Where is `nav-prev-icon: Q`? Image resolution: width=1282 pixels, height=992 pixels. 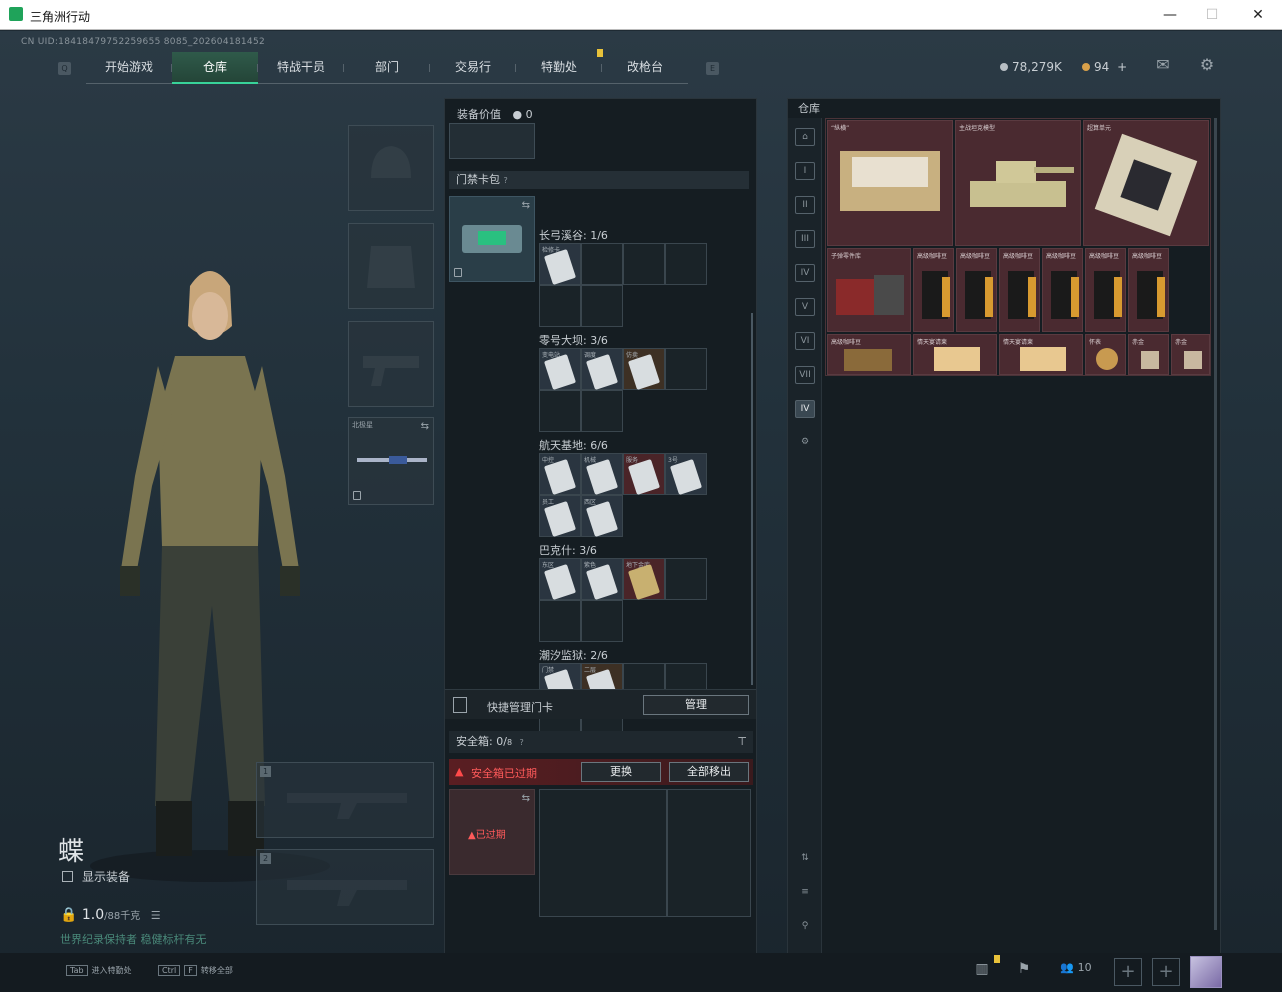 nav-prev-icon: Q is located at coordinates (64, 68).